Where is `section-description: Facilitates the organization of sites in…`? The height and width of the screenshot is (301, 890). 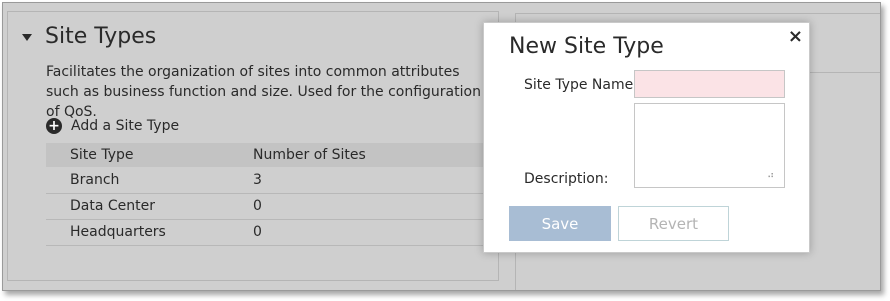
section-description: Facilitates the organization of sites in… is located at coordinates (263, 92).